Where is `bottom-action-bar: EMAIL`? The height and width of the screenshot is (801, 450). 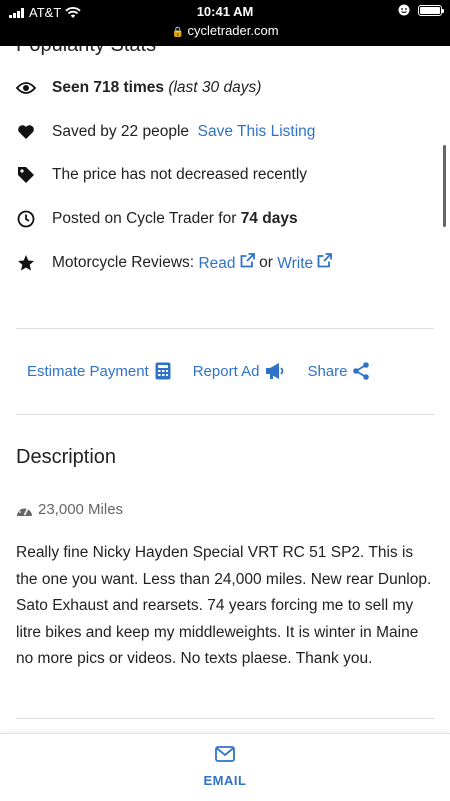 bottom-action-bar: EMAIL is located at coordinates (225, 767).